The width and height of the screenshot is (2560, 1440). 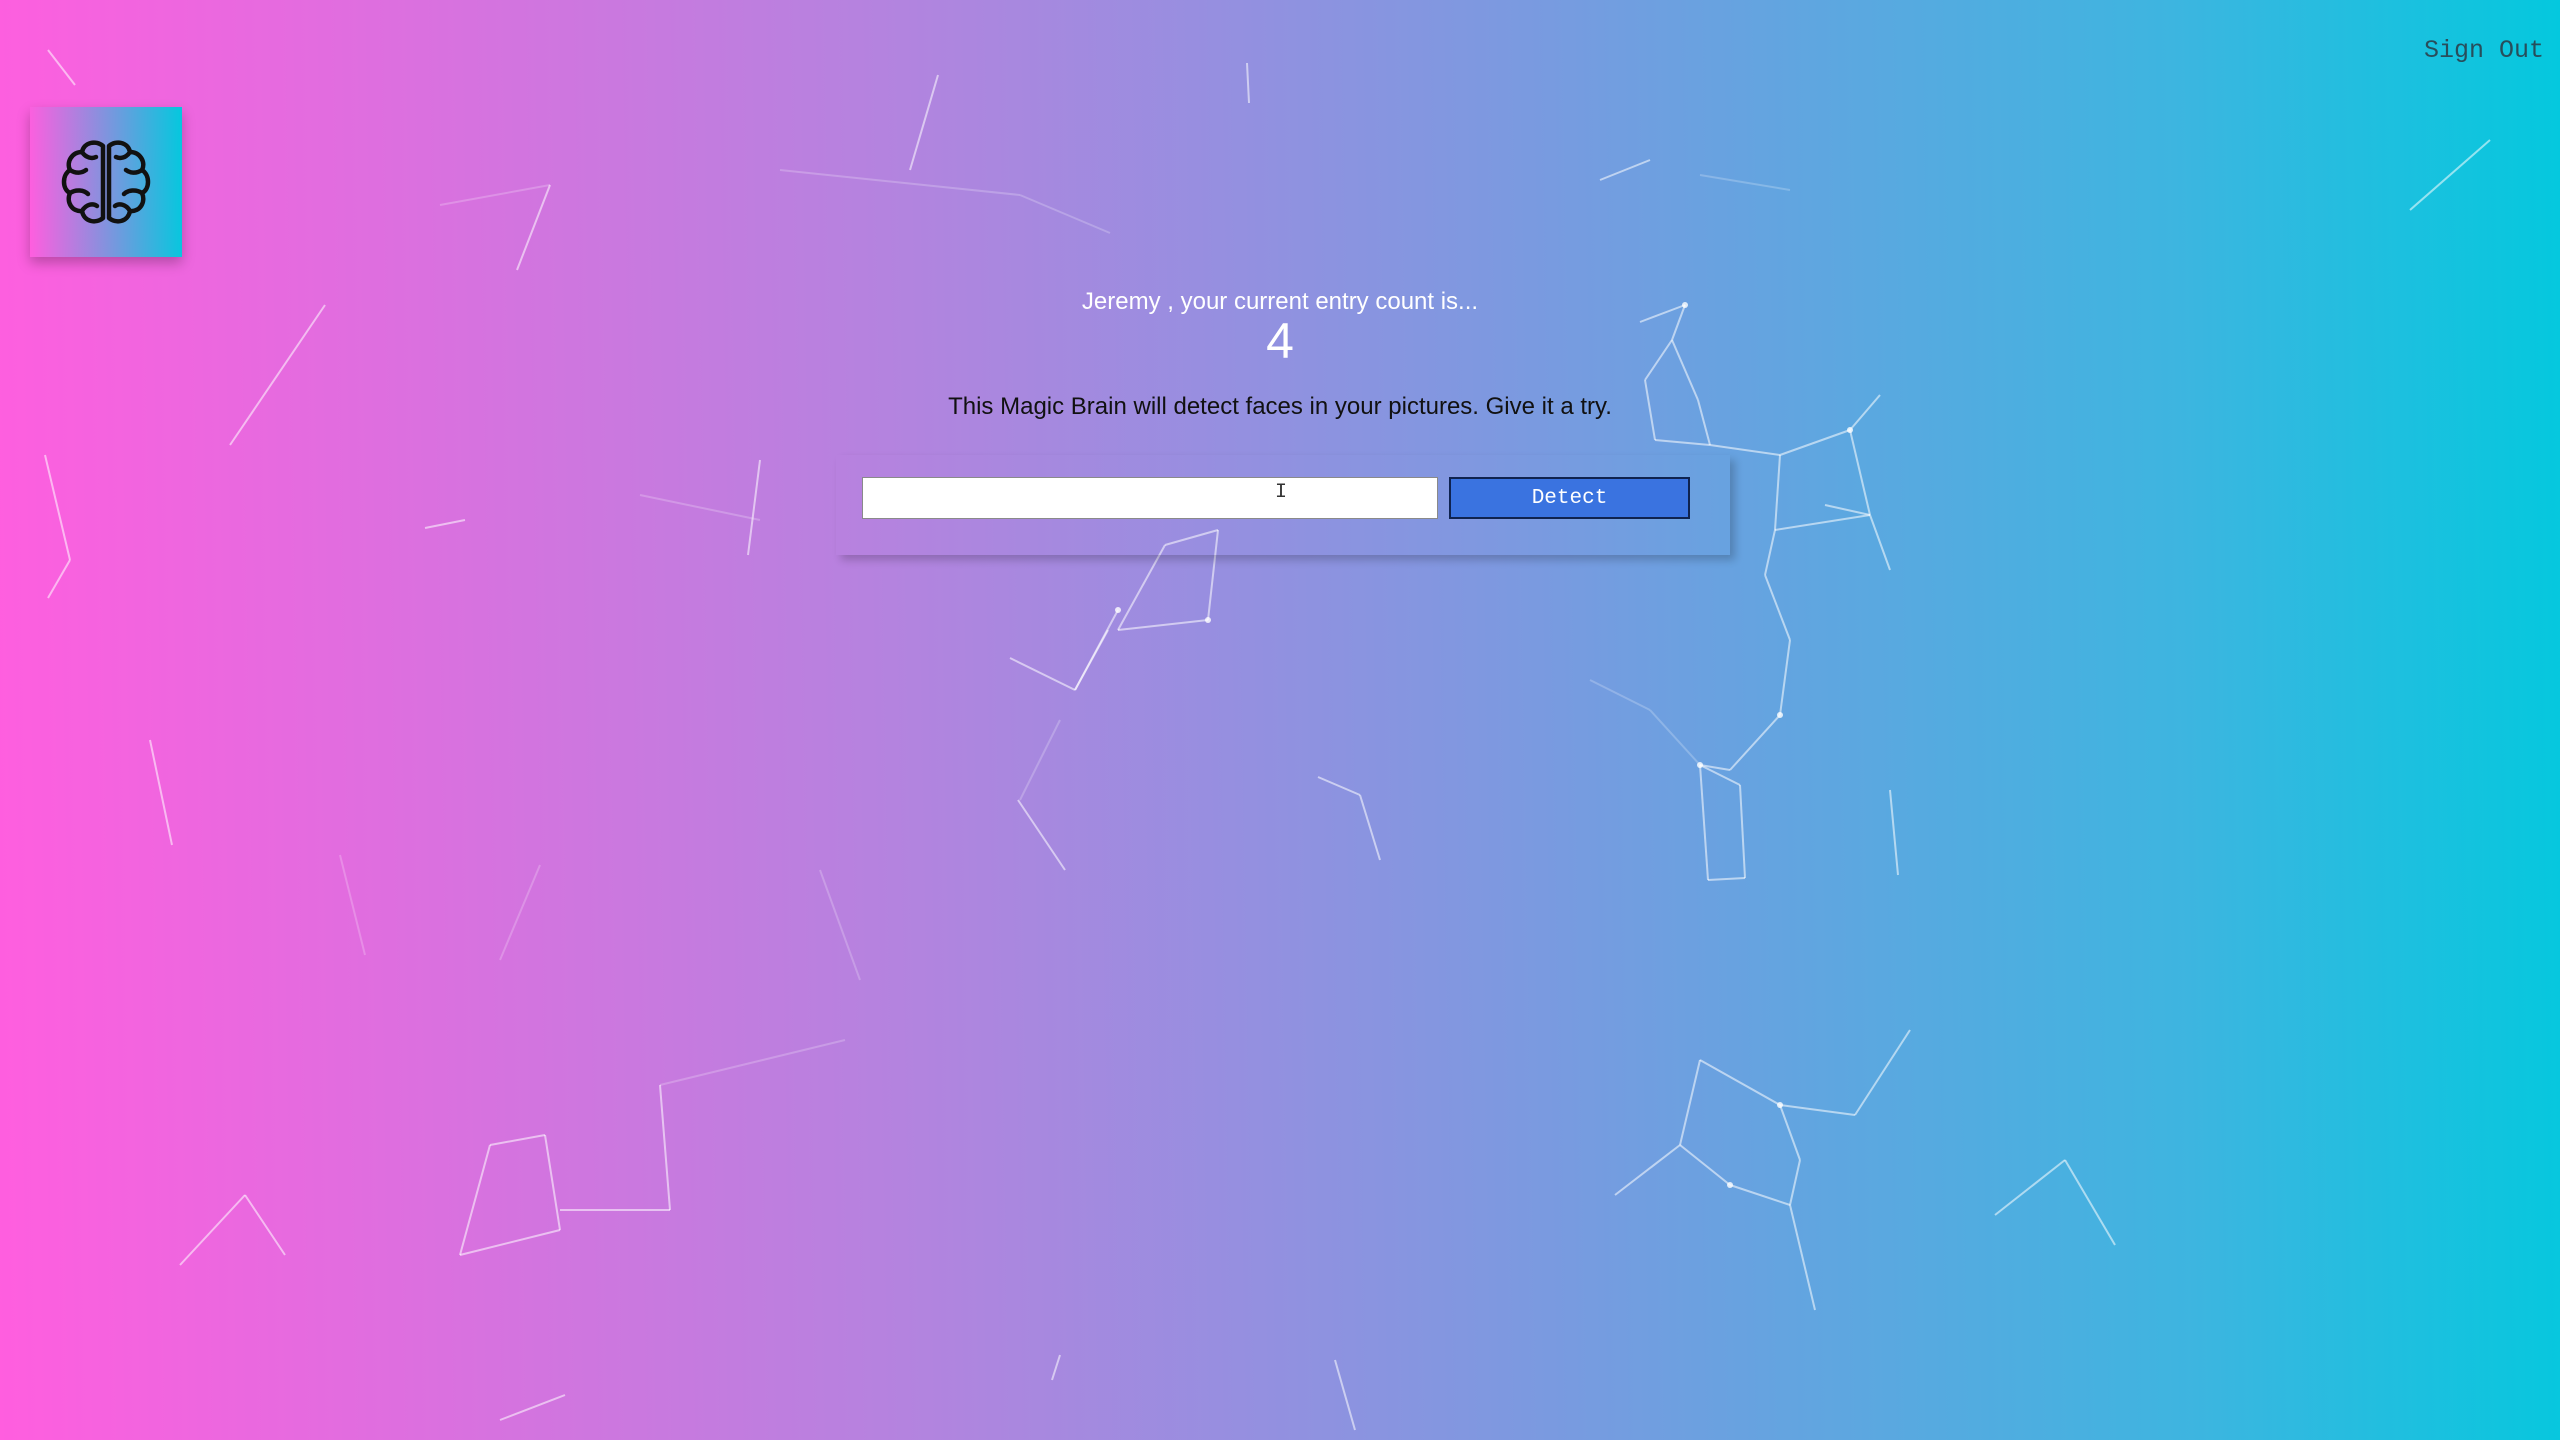 I want to click on image-url-input, so click(x=1150, y=498).